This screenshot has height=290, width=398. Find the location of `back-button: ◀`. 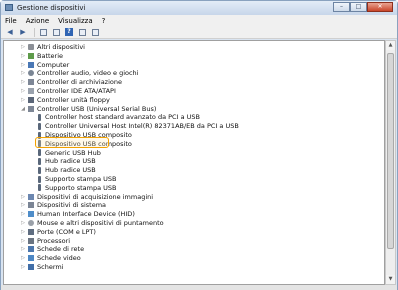

back-button: ◀ is located at coordinates (10, 32).